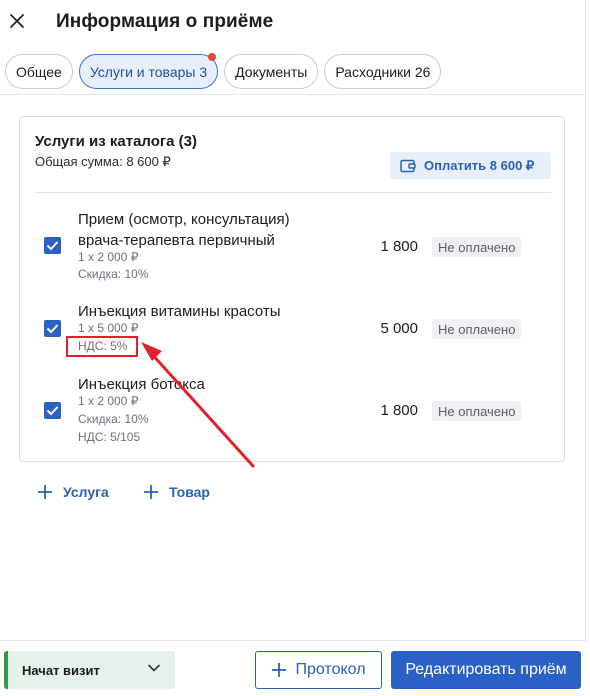  I want to click on tab-services-goods: Услуги и товары 3, so click(148, 71).